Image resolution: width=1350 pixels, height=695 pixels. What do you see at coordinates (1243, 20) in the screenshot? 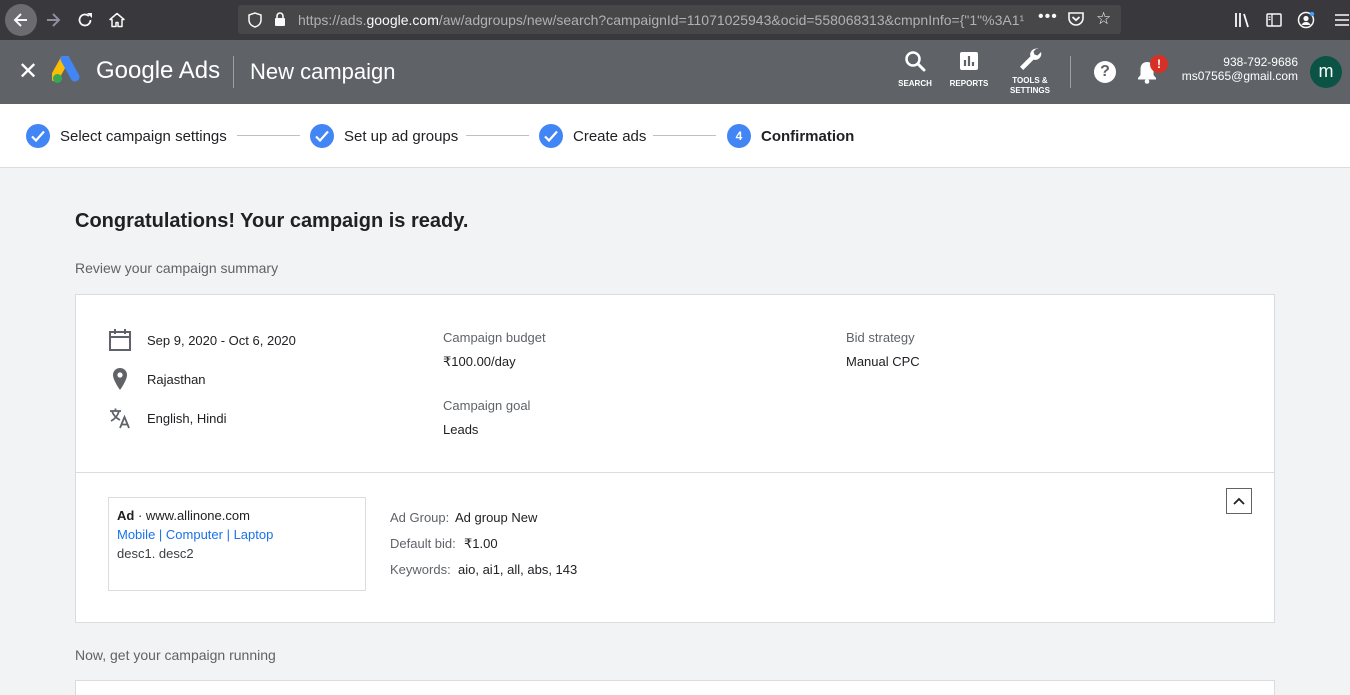
I see `library-icon` at bounding box center [1243, 20].